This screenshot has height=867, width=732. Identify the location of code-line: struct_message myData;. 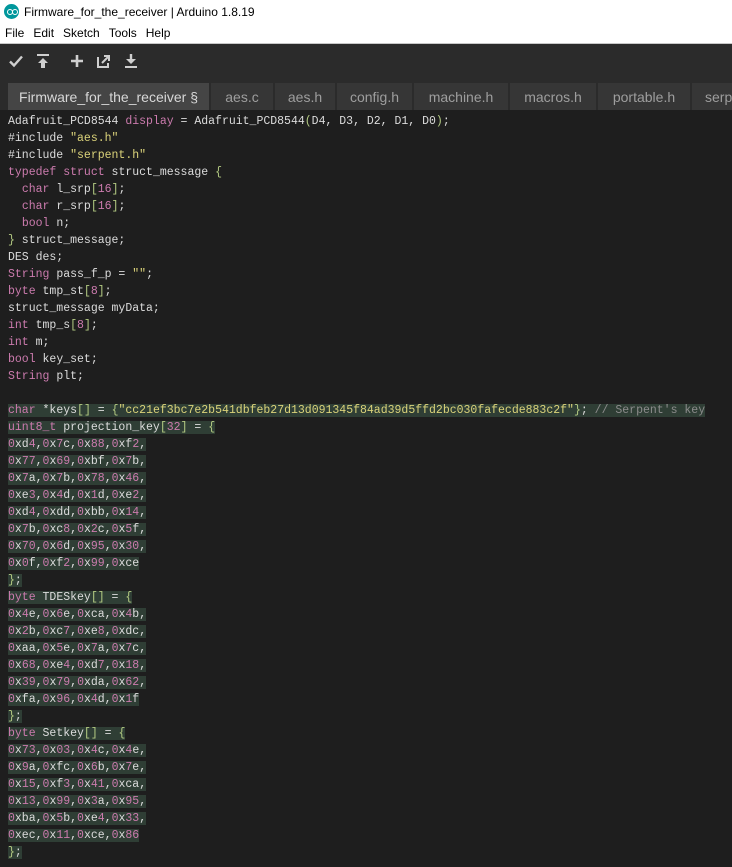
(84, 308).